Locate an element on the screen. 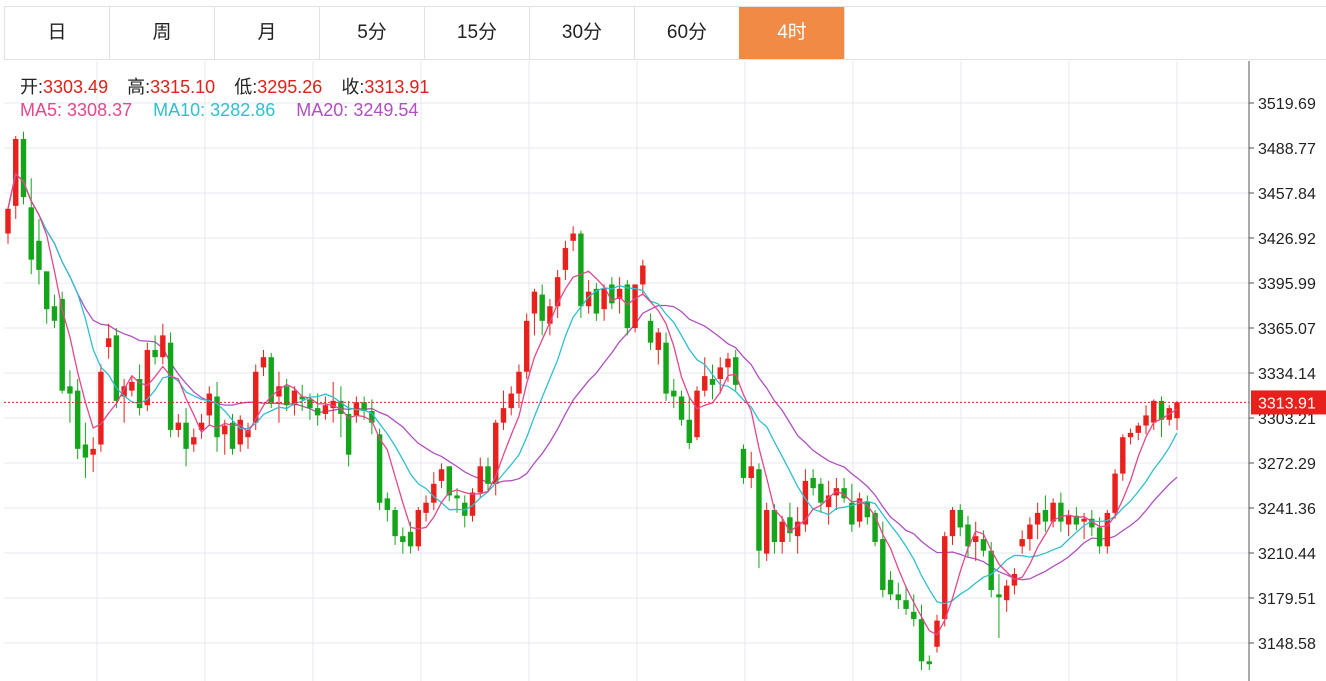 The image size is (1326, 681). current-price-group: 3313.91 is located at coordinates (665, 402).